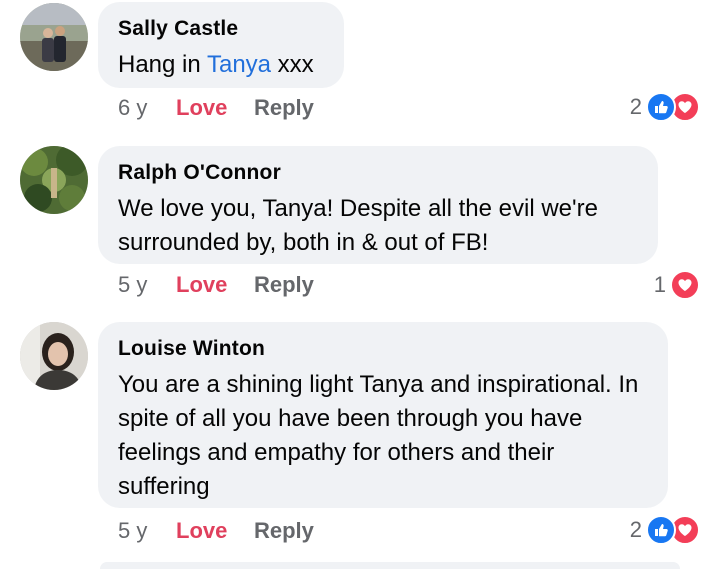 The width and height of the screenshot is (720, 569). Describe the element at coordinates (147, 108) in the screenshot. I see `comment-age: 6 y` at that location.